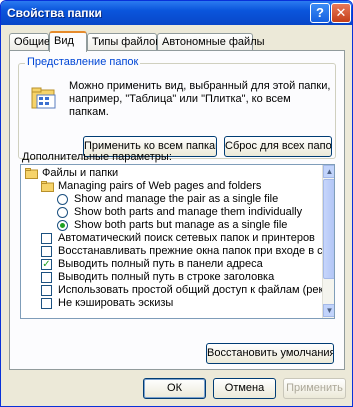 Image resolution: width=353 pixels, height=407 pixels. Describe the element at coordinates (166, 277) in the screenshot. I see `list-item-label: Выводить полный путь в строке заголовка` at that location.